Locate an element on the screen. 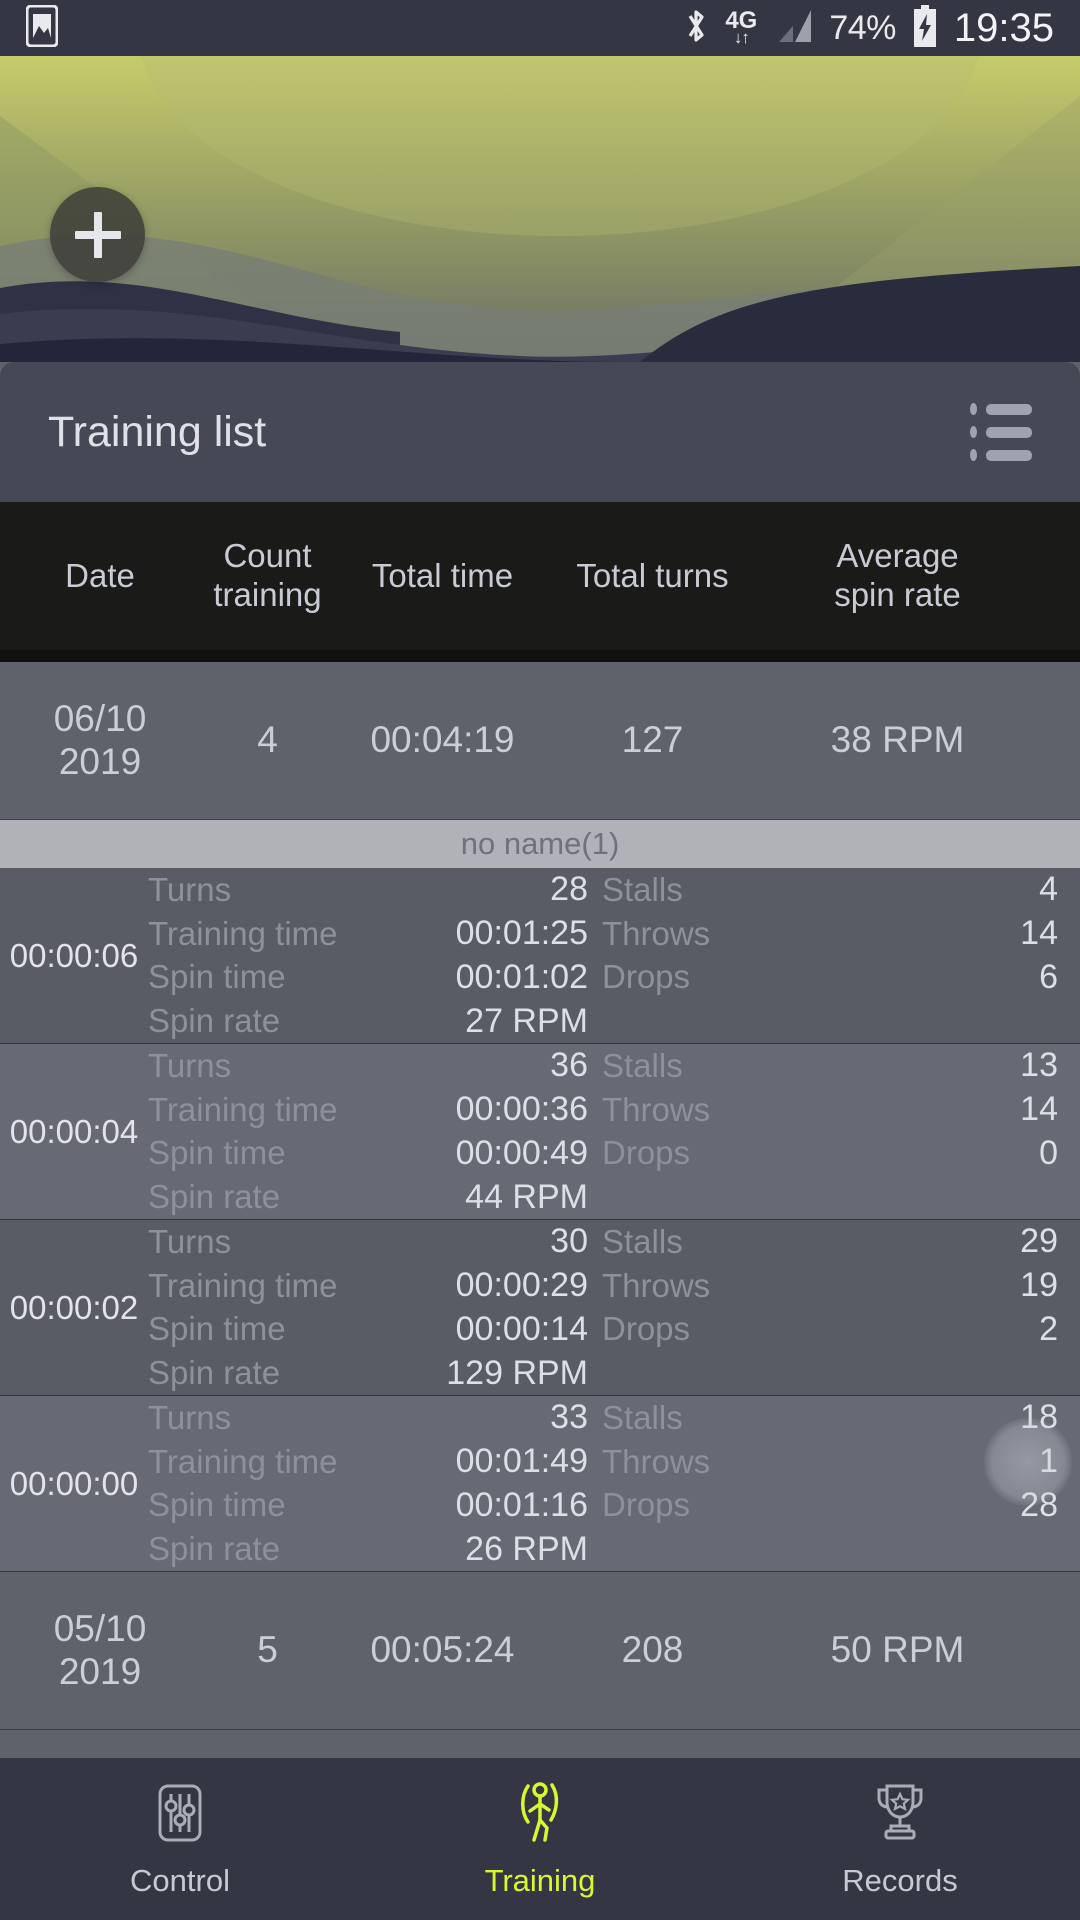  table-header-divider is located at coordinates (540, 656).